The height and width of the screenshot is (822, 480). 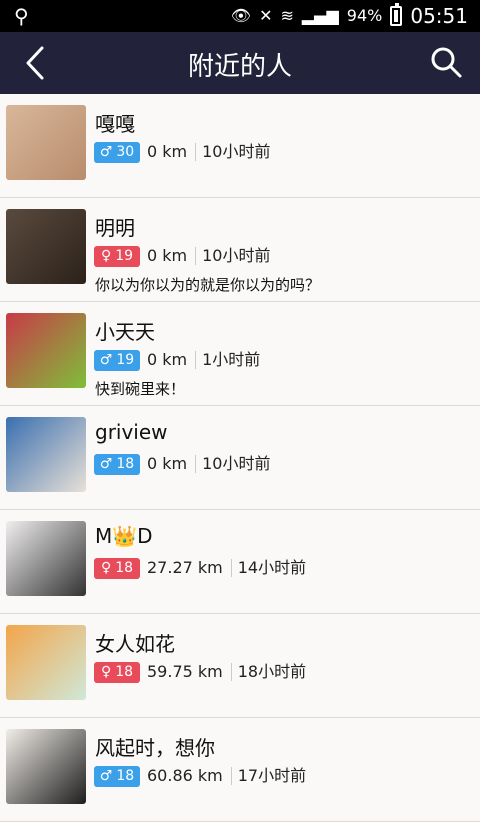 I want to click on user-name: 嘎嘎, so click(x=115, y=124).